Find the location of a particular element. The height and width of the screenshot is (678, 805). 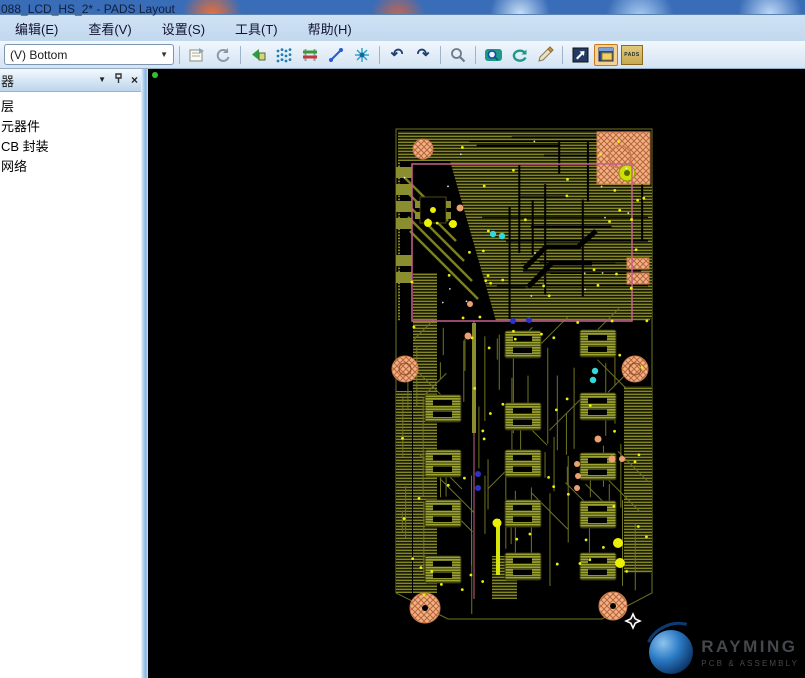

verify-design-icon is located at coordinates (258, 55).